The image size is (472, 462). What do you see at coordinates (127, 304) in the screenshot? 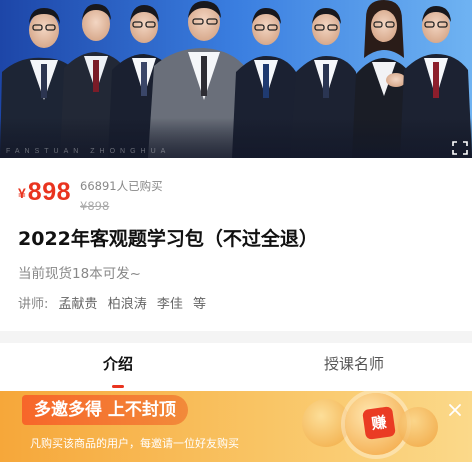
I see `teacher-name: 柏浪涛` at bounding box center [127, 304].